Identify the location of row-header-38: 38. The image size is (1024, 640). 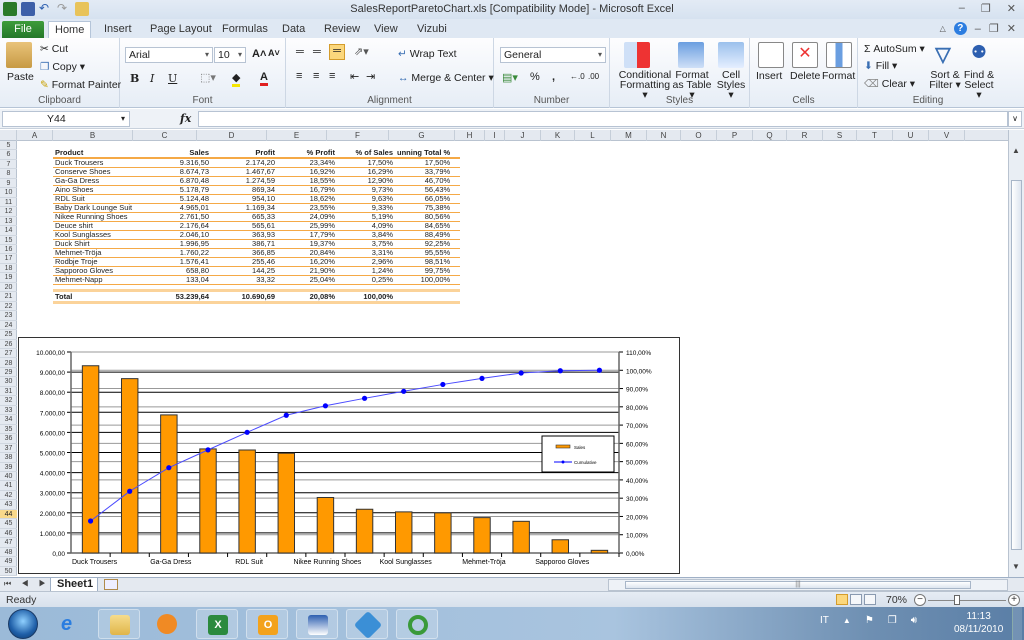
(8, 458).